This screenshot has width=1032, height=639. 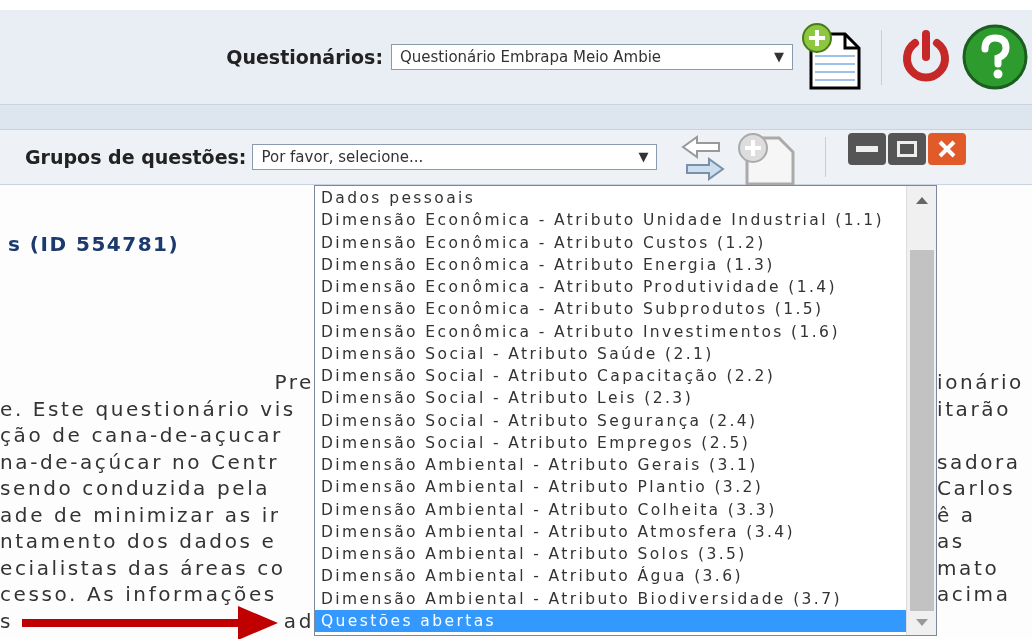 I want to click on dropdown-option: Dimensão Econômica - Atributo Energia (1.3), so click(x=610, y=264).